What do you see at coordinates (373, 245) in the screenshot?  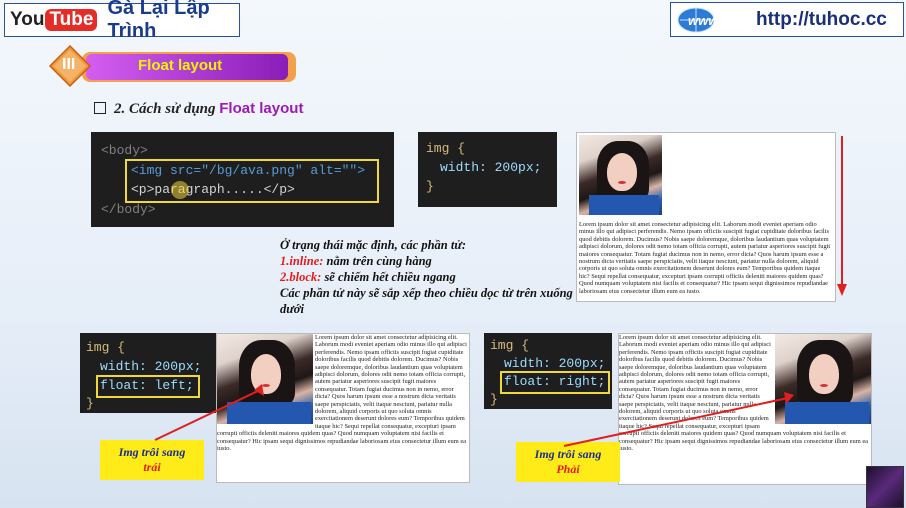 I see `desc-intro: Ở trạng thái mặc định, các phần tử:` at bounding box center [373, 245].